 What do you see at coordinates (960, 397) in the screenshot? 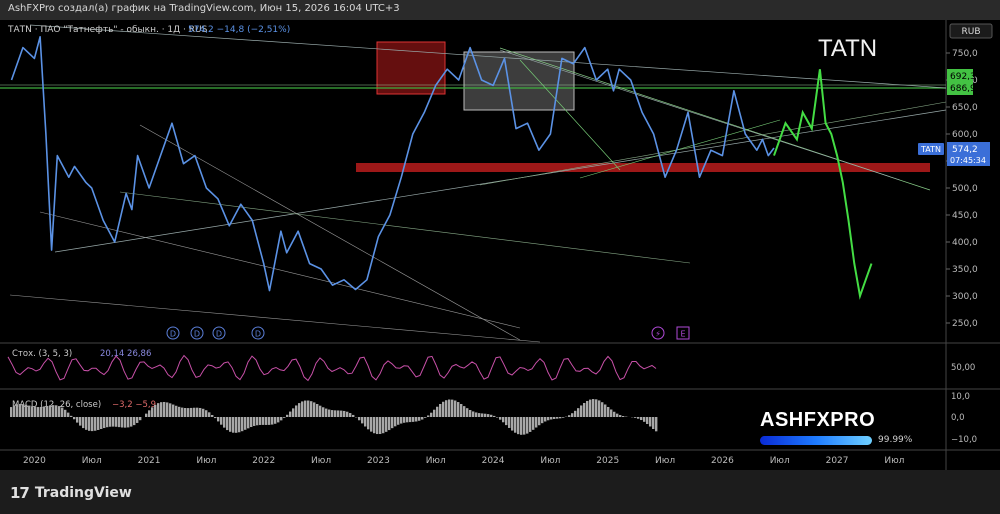
I see `macd-tick: 10,0` at bounding box center [960, 397].